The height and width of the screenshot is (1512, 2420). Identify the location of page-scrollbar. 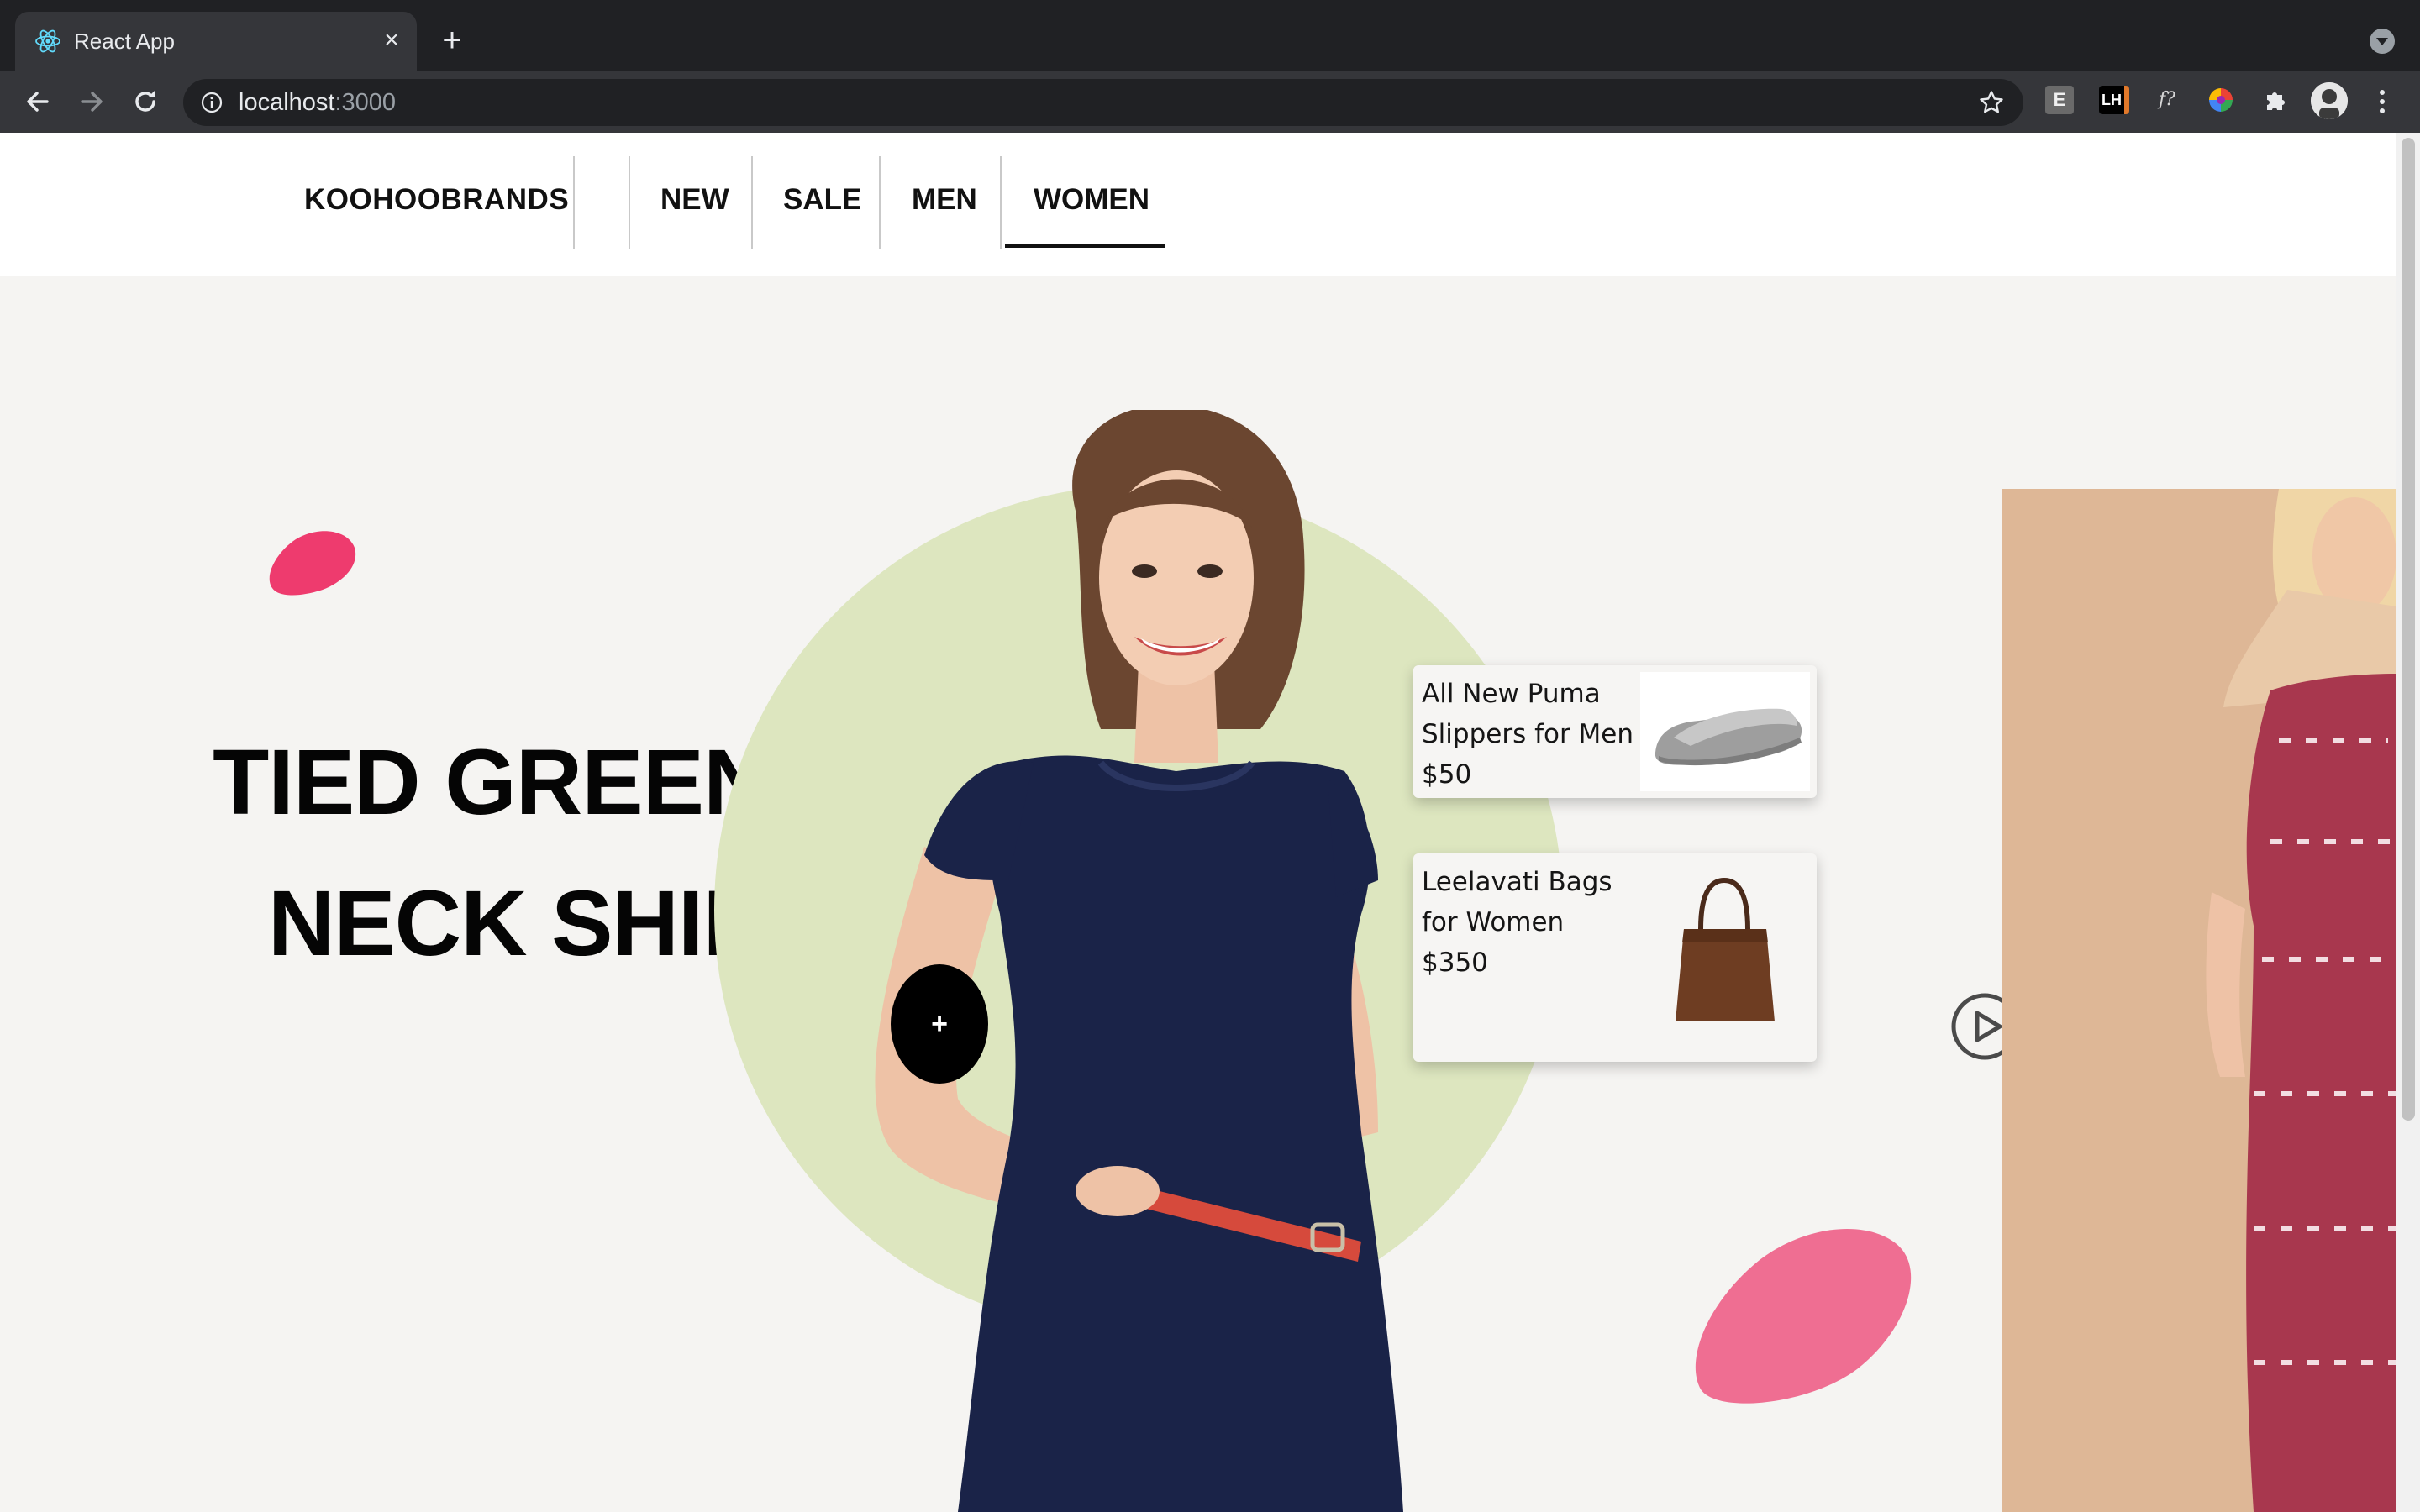
(2408, 822).